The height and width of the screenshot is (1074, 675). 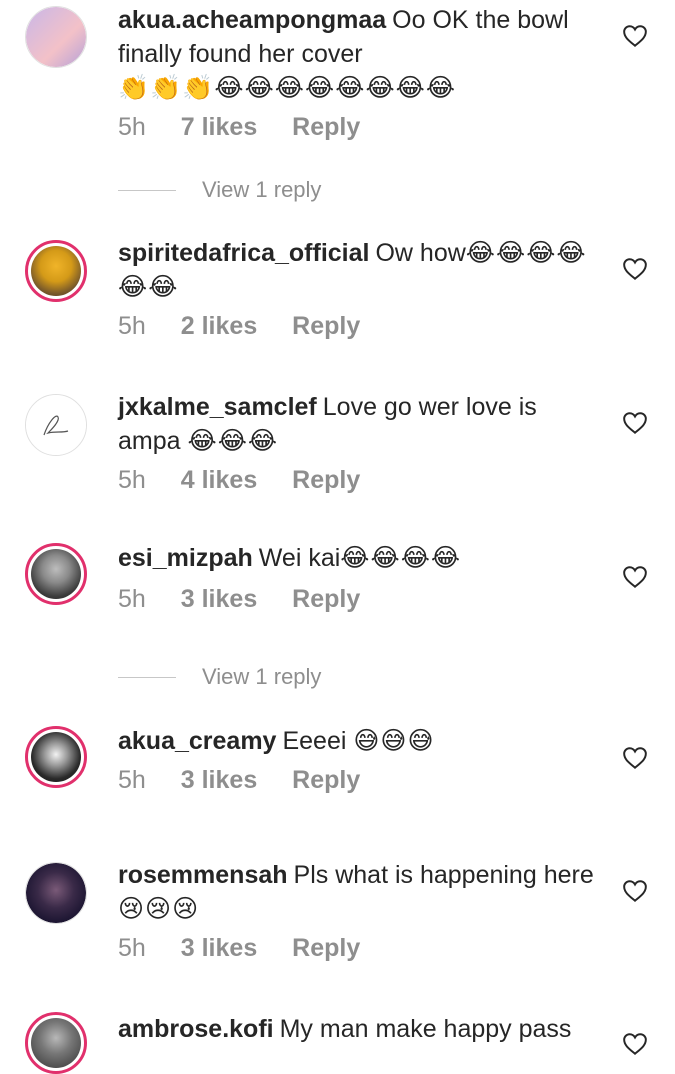 What do you see at coordinates (219, 480) in the screenshot?
I see `comment-likes: 4 likes` at bounding box center [219, 480].